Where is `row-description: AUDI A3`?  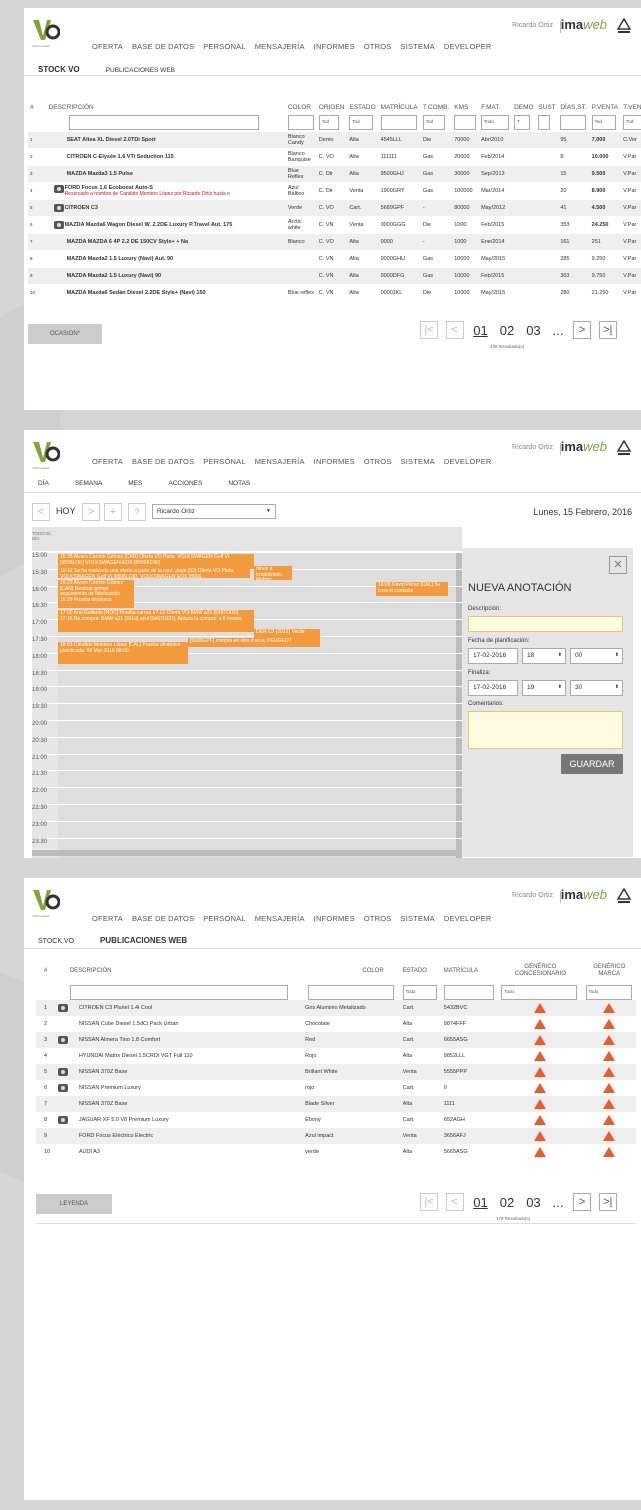
row-description: AUDI A3 is located at coordinates (89, 1152).